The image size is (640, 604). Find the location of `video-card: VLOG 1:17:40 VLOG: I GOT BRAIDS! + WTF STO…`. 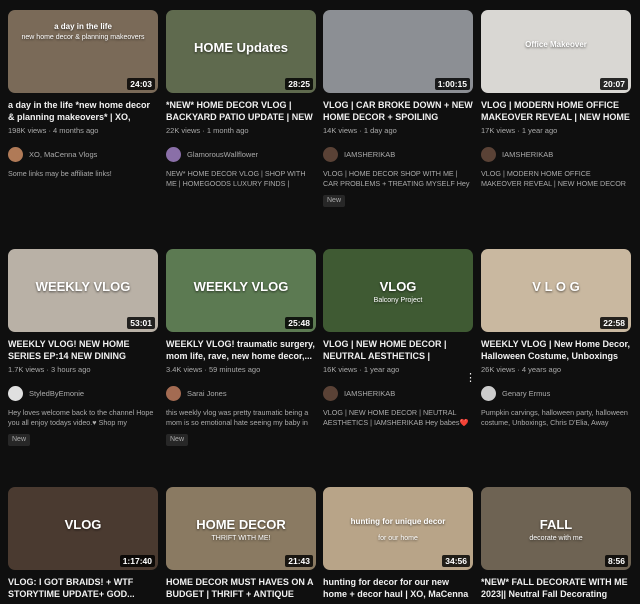

video-card: VLOG 1:17:40 VLOG: I GOT BRAIDS! + WTF STO… is located at coordinates (83, 543).